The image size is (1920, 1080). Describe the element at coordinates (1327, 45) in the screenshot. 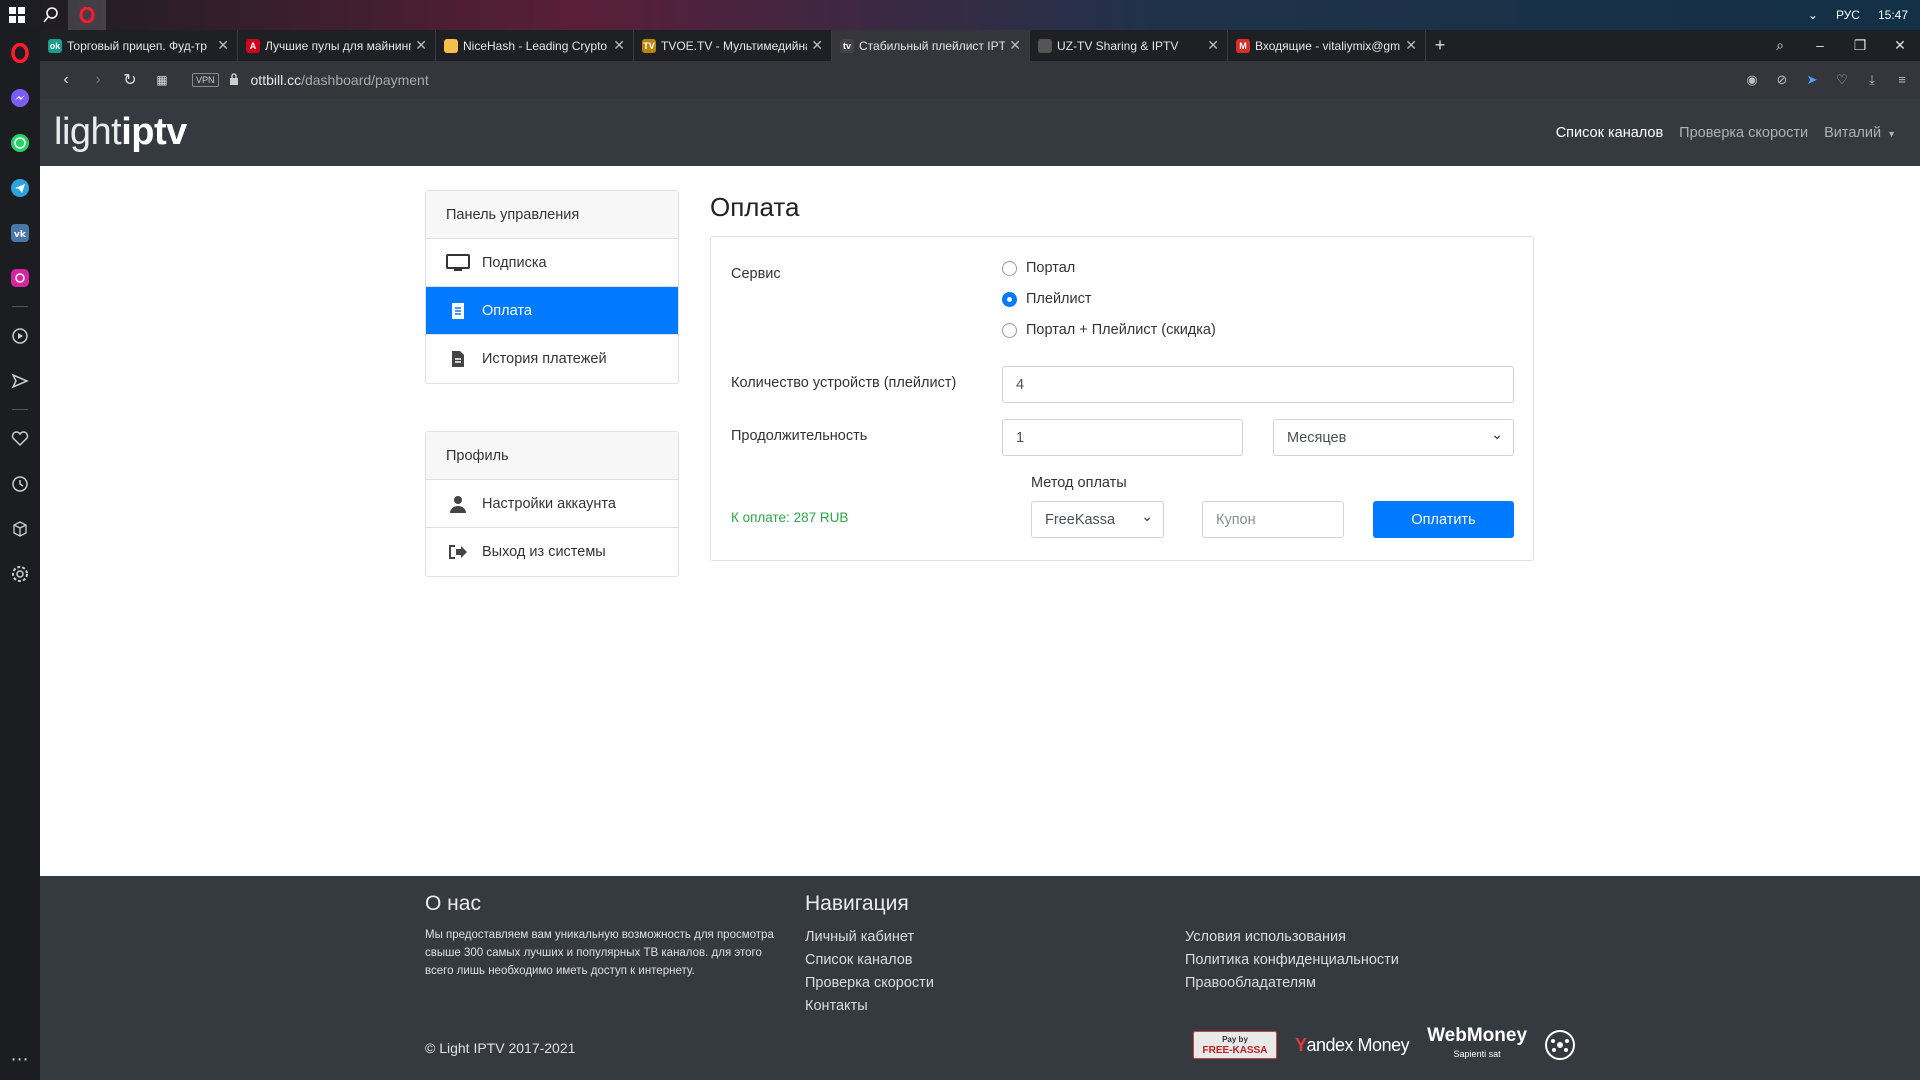

I see `browser-tab: M Входящие - vitaliymix@gm ✕` at that location.